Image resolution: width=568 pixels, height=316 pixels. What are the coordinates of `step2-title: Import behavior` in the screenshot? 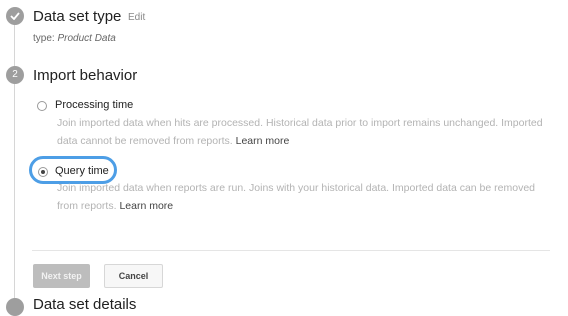 It's located at (85, 75).